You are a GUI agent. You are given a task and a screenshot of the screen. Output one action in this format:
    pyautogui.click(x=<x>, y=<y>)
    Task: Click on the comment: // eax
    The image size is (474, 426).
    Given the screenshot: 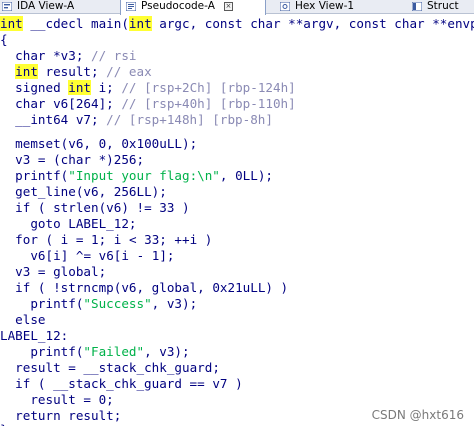 What is the action you would take?
    pyautogui.click(x=129, y=71)
    